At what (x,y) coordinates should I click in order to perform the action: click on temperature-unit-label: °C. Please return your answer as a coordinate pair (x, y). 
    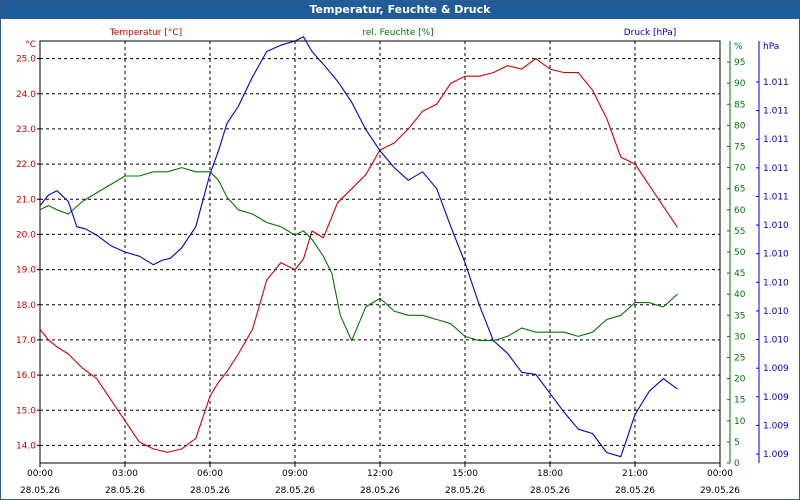
    Looking at the image, I should click on (30, 45).